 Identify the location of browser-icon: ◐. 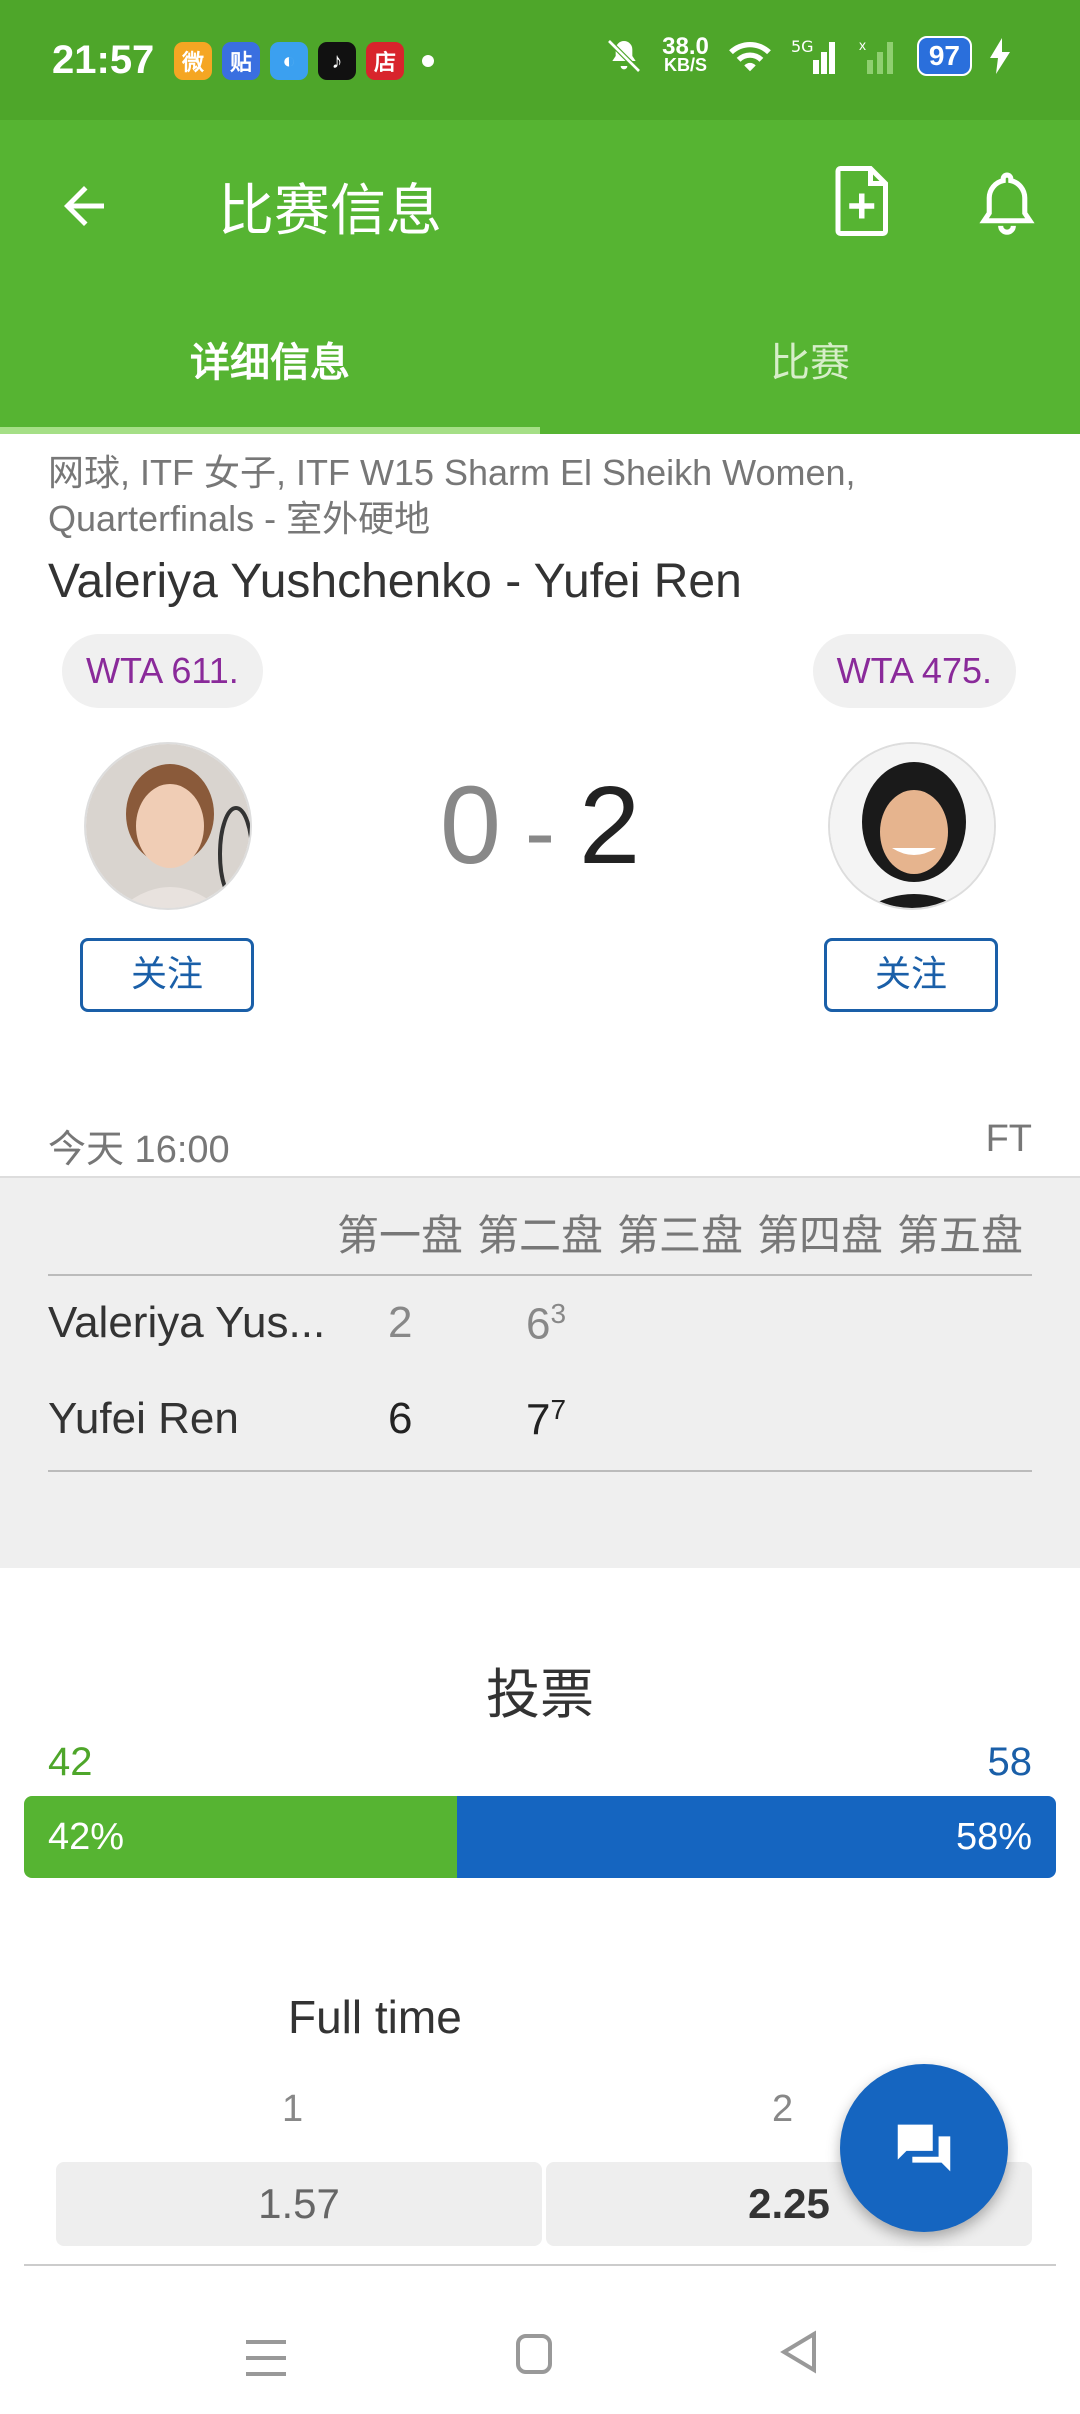
(289, 61).